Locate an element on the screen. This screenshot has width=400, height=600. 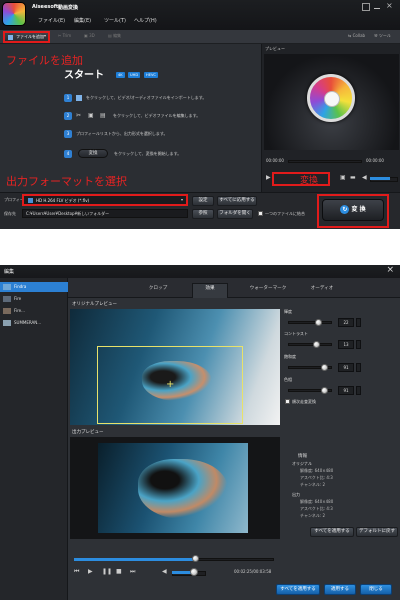
next-frame-icon: ⏭ is located at coordinates (132, 572).